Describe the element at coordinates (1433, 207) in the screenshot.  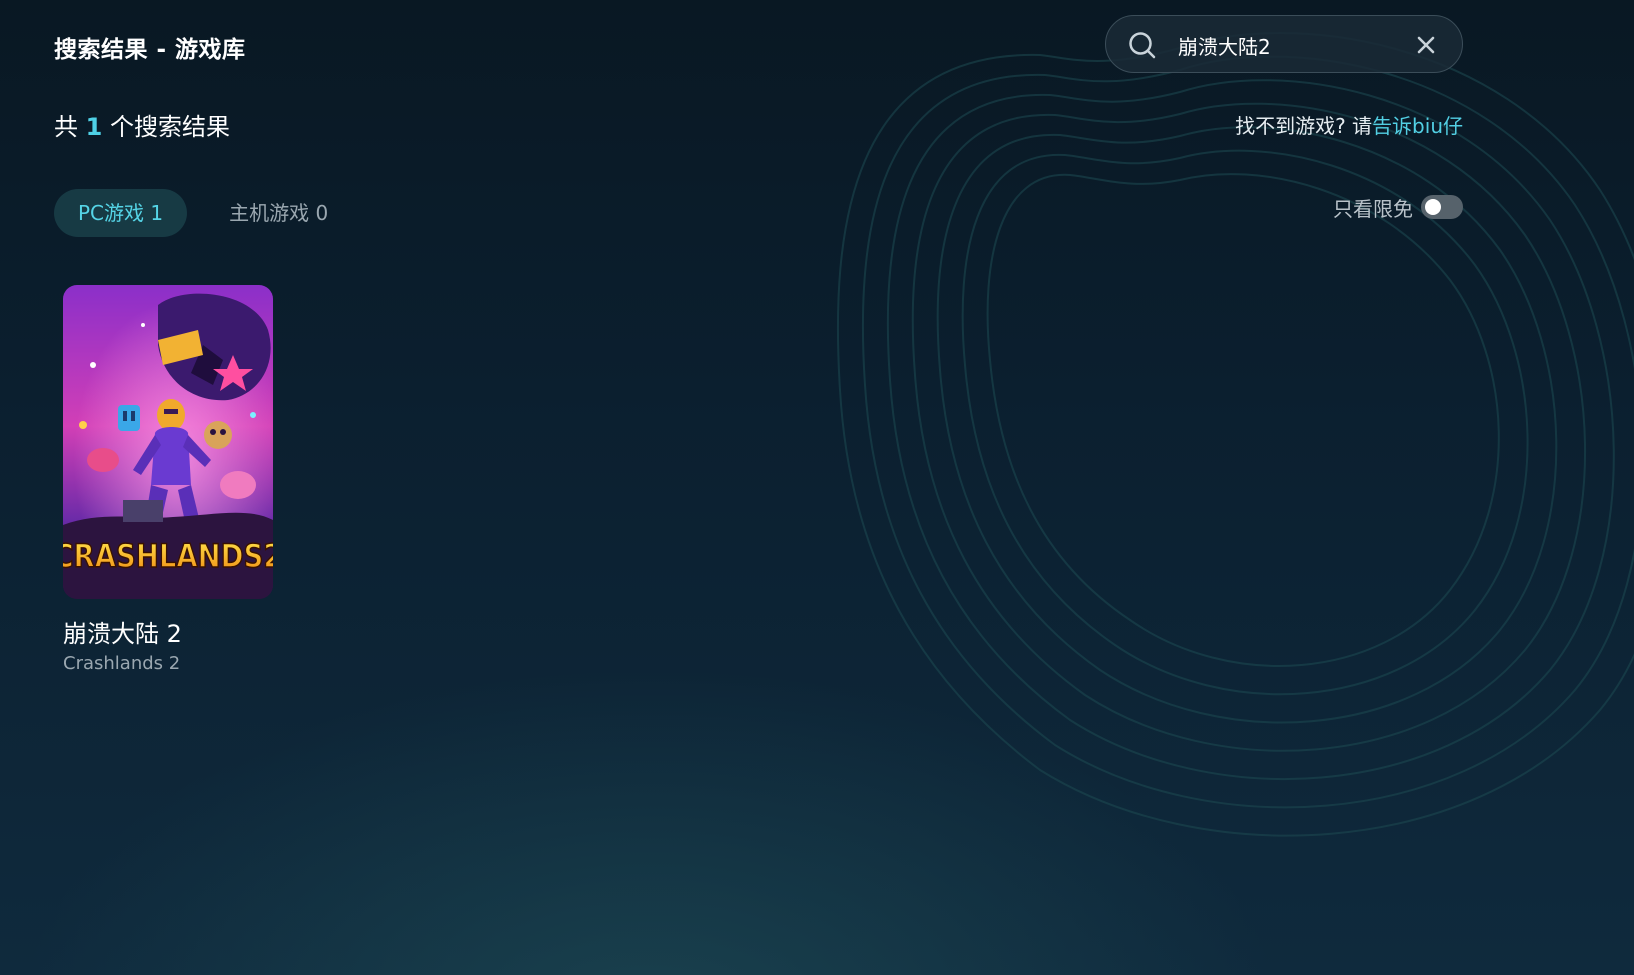
I see `toggle-knob` at that location.